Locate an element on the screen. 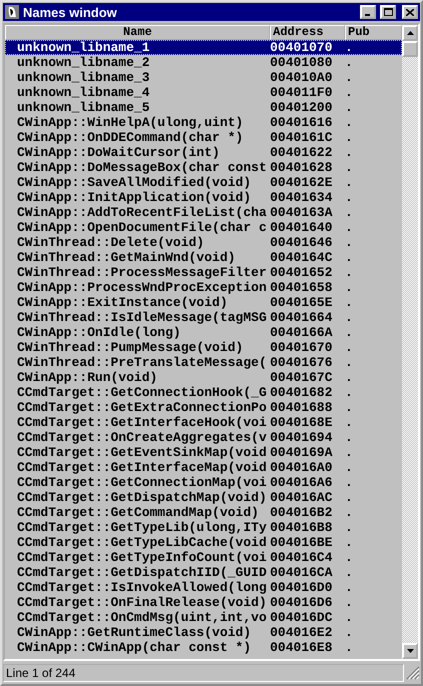  name-cell-text: CCmdTarget::GetConnectionHook(_G is located at coordinates (142, 392).